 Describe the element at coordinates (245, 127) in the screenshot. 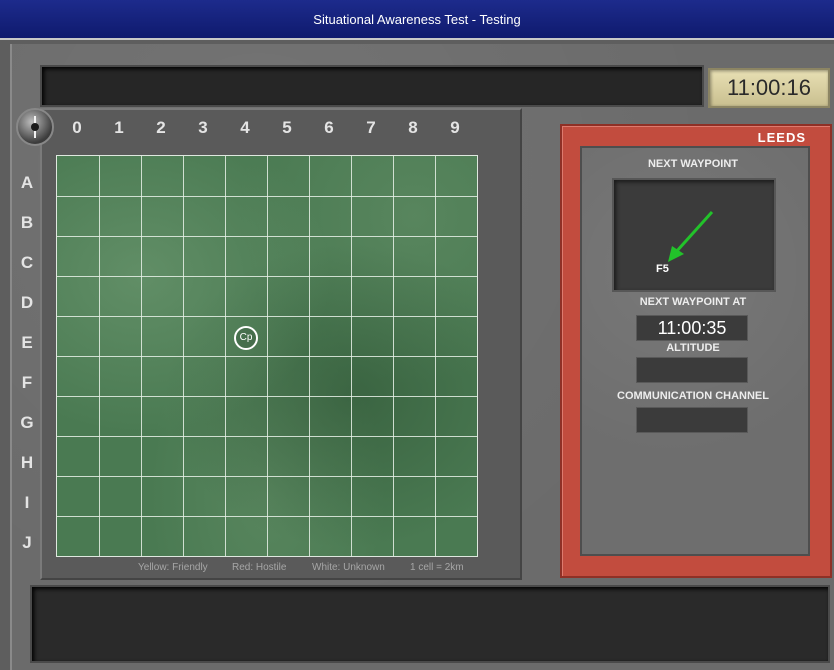

I see `col-label-4: 4` at that location.